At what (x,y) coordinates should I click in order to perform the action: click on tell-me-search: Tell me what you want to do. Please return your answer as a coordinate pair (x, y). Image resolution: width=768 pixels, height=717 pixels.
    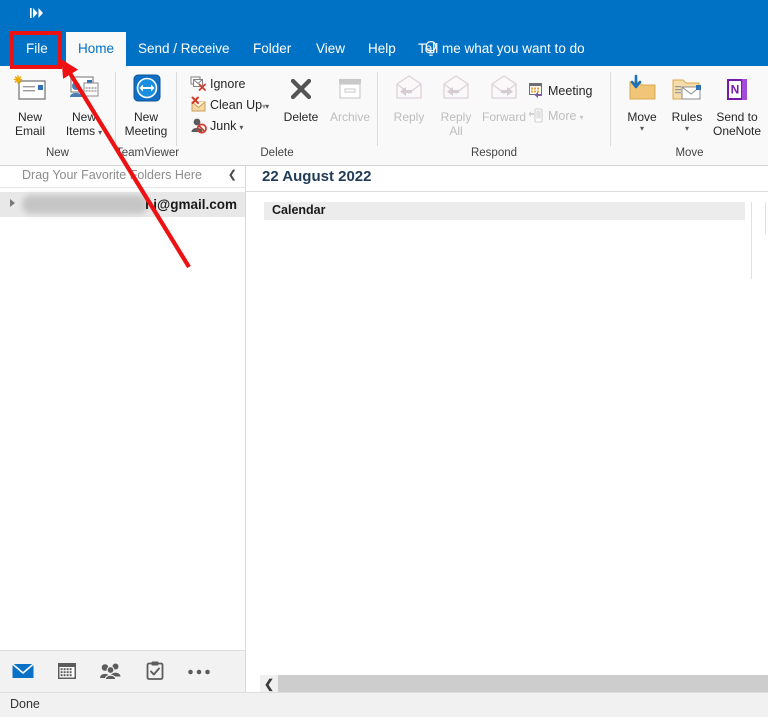
    Looking at the image, I should click on (501, 49).